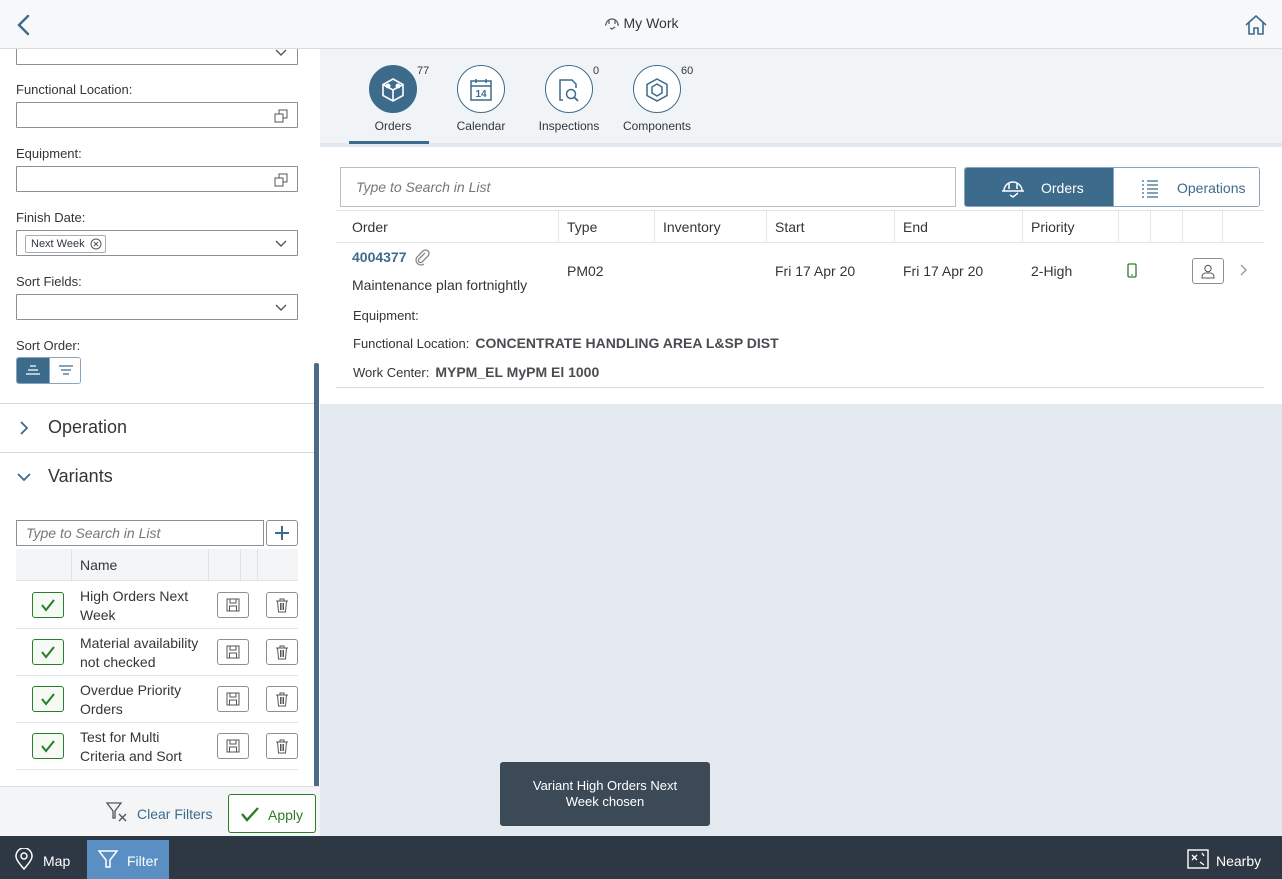 Image resolution: width=1282 pixels, height=879 pixels. I want to click on equipment-label: Equipment:, so click(49, 153).